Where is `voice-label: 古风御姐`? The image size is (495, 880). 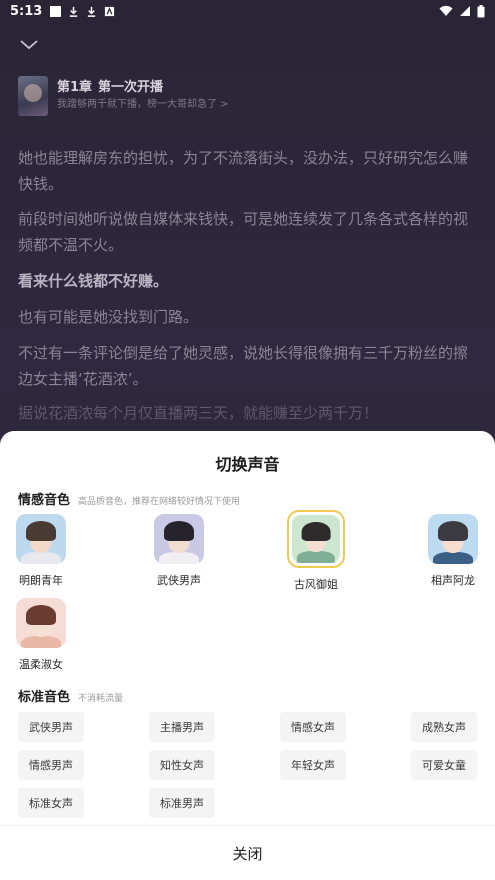
voice-label: 古风御姐 is located at coordinates (316, 584).